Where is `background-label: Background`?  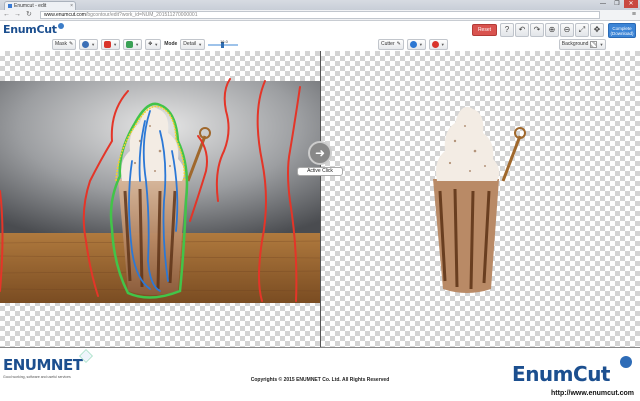
background-label: Background is located at coordinates (575, 44).